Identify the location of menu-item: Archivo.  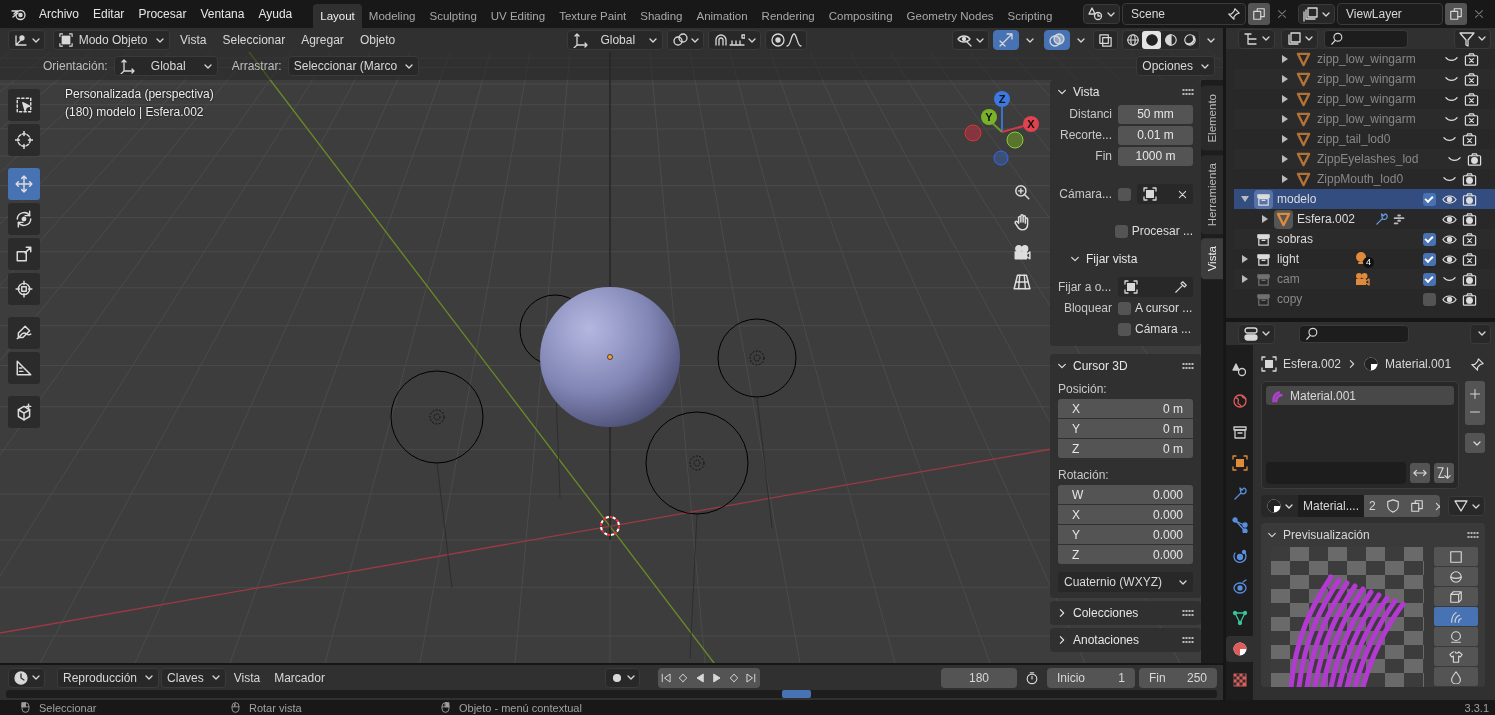
(59, 14).